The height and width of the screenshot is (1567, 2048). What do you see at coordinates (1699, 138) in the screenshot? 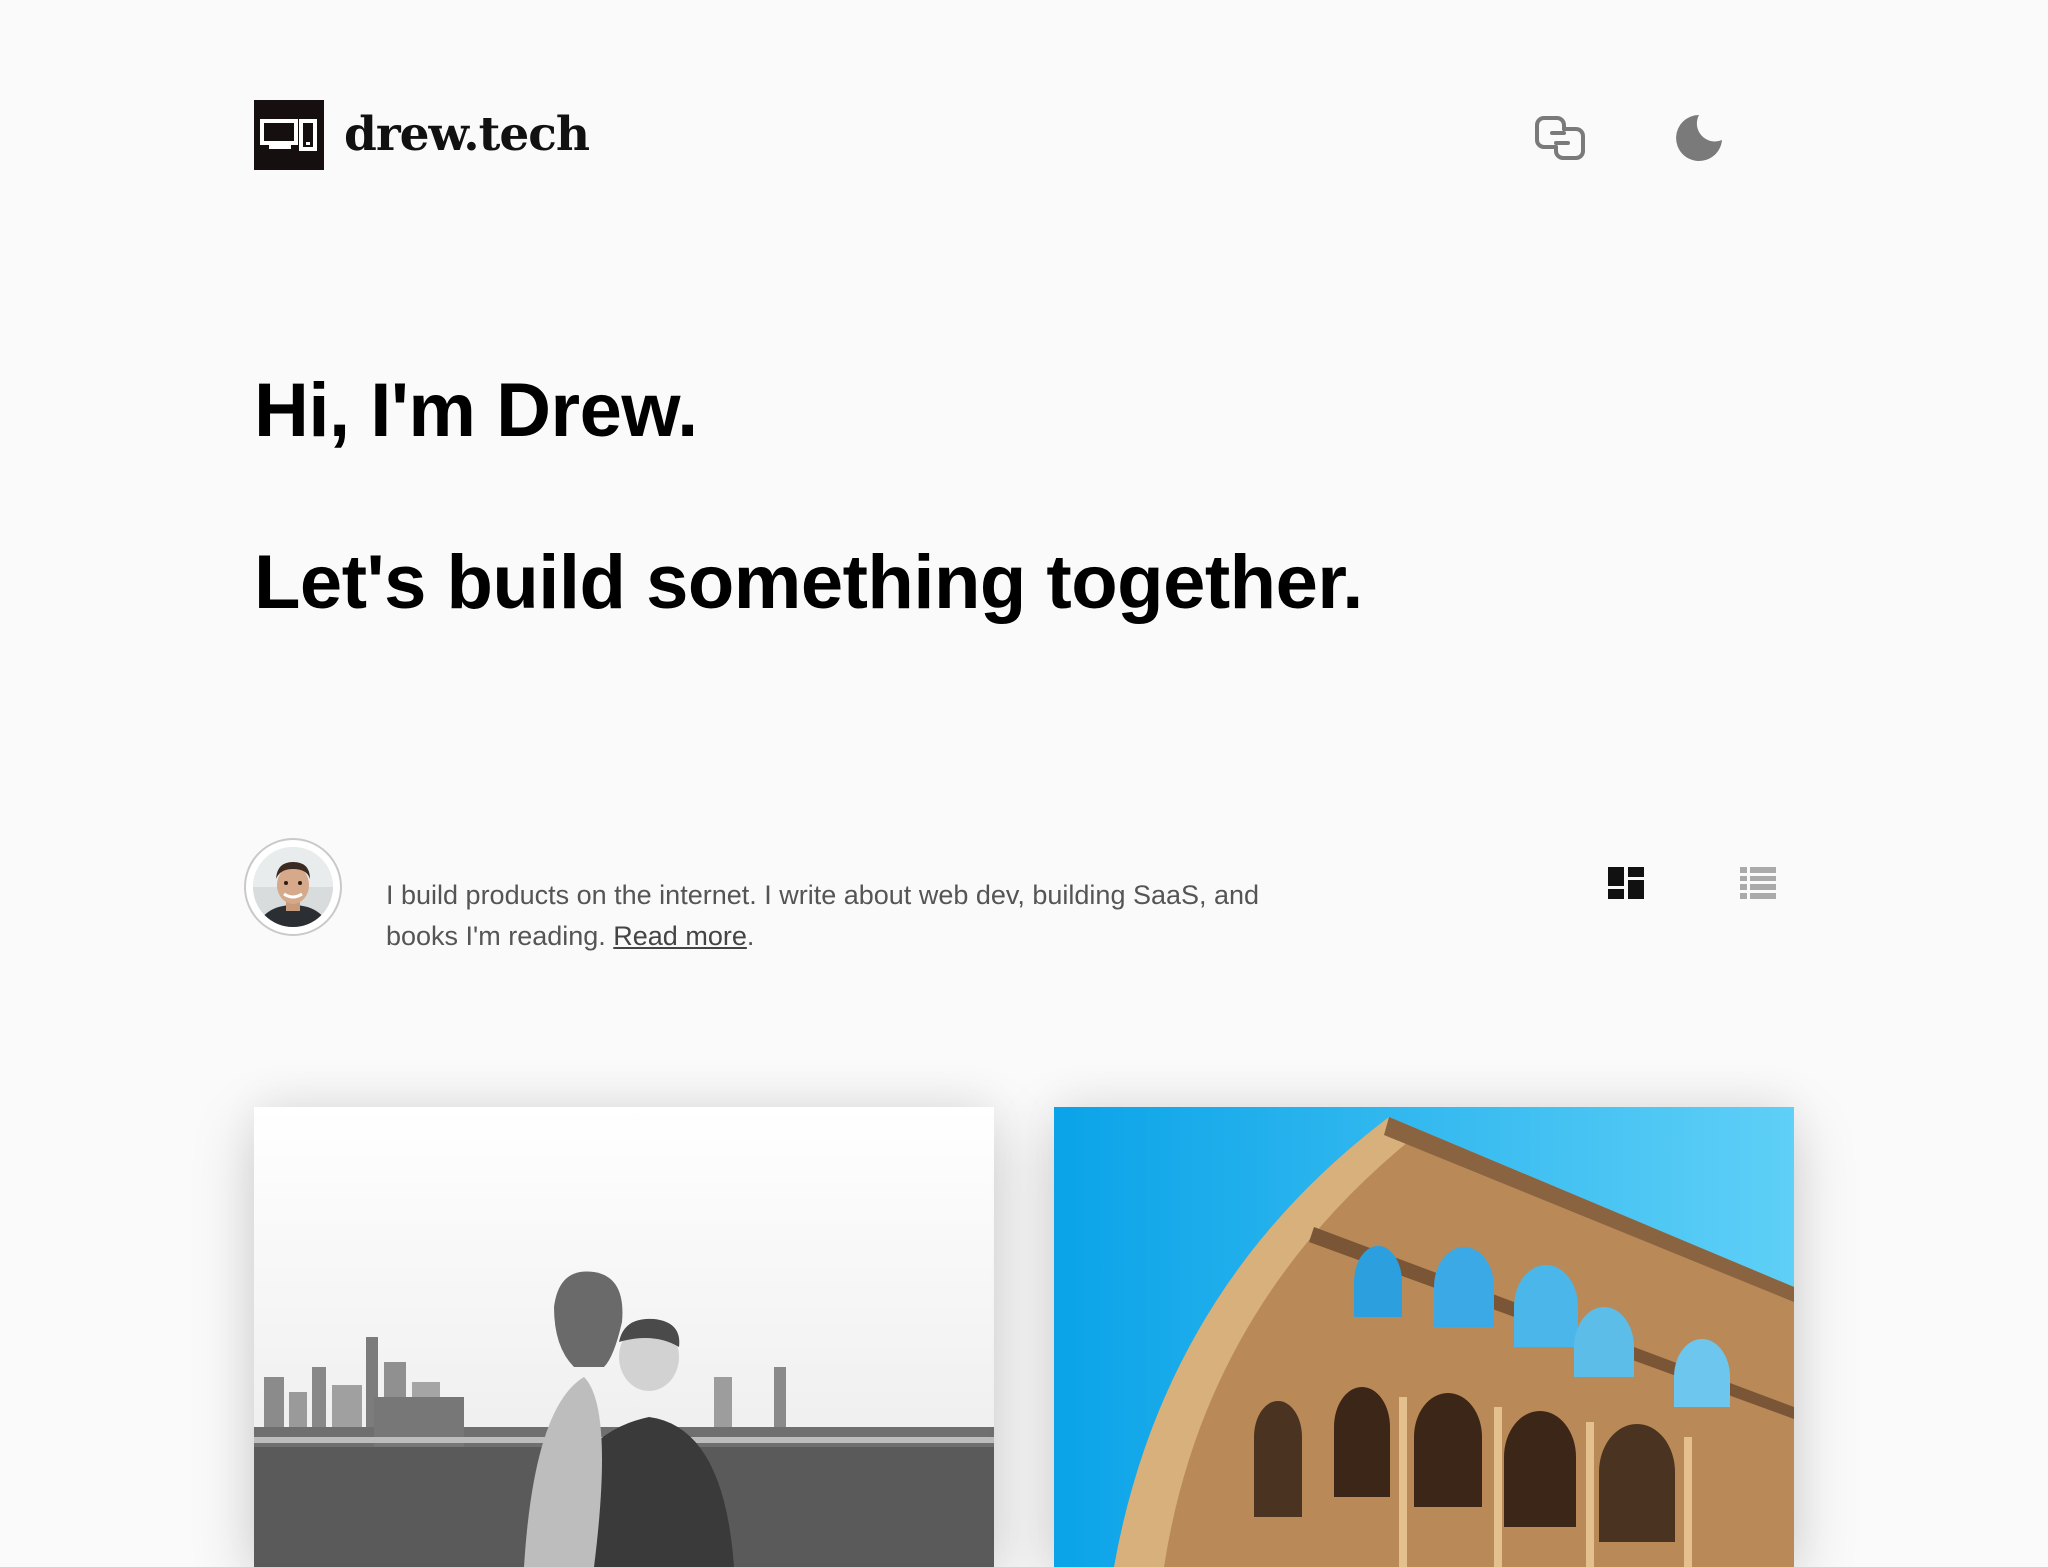
I see `moon-icon` at bounding box center [1699, 138].